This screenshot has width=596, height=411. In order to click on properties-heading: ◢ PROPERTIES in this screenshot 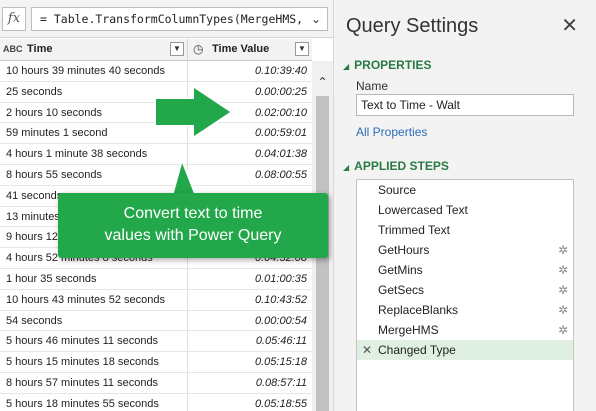, I will do `click(387, 65)`.